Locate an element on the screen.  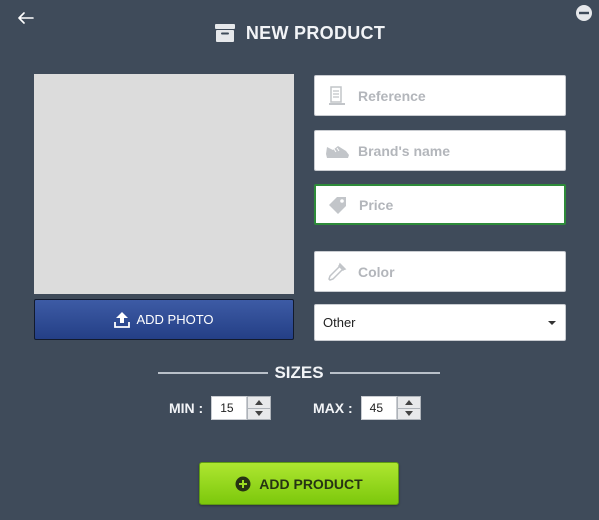
shoe-icon is located at coordinates (337, 151).